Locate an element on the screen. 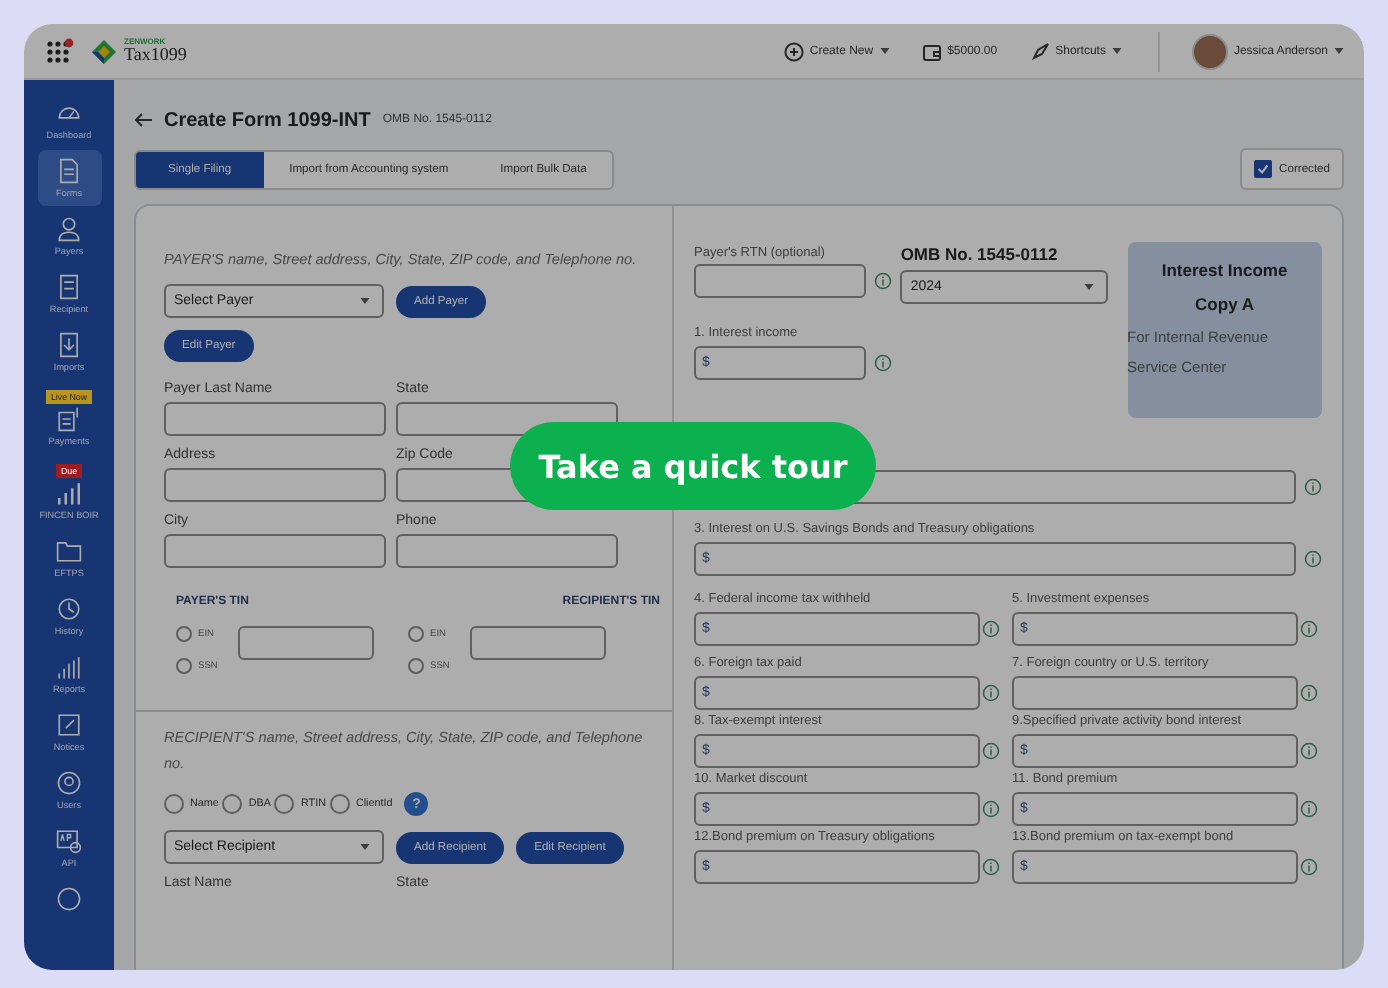  copy-title: Interest Income is located at coordinates (1224, 271).